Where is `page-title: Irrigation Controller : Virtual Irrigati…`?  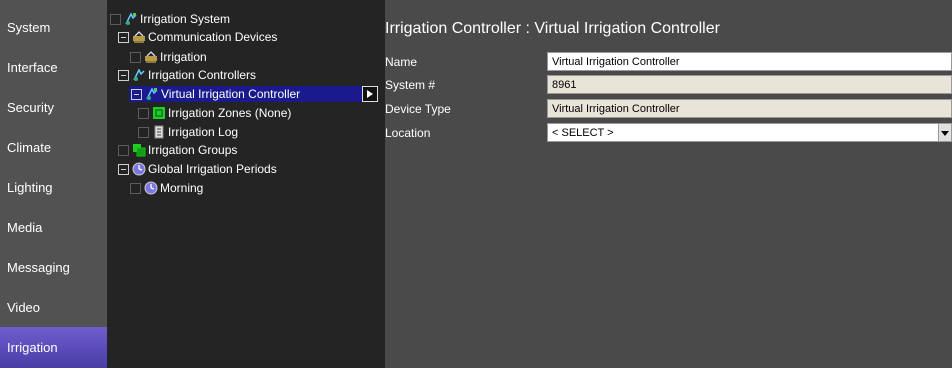
page-title: Irrigation Controller : Virtual Irrigati… is located at coordinates (552, 28).